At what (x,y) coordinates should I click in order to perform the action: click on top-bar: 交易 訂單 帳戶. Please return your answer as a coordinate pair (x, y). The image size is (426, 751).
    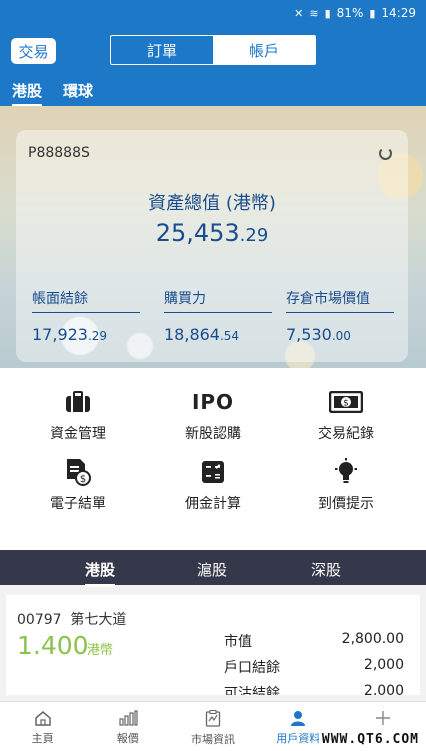
    Looking at the image, I should click on (213, 50).